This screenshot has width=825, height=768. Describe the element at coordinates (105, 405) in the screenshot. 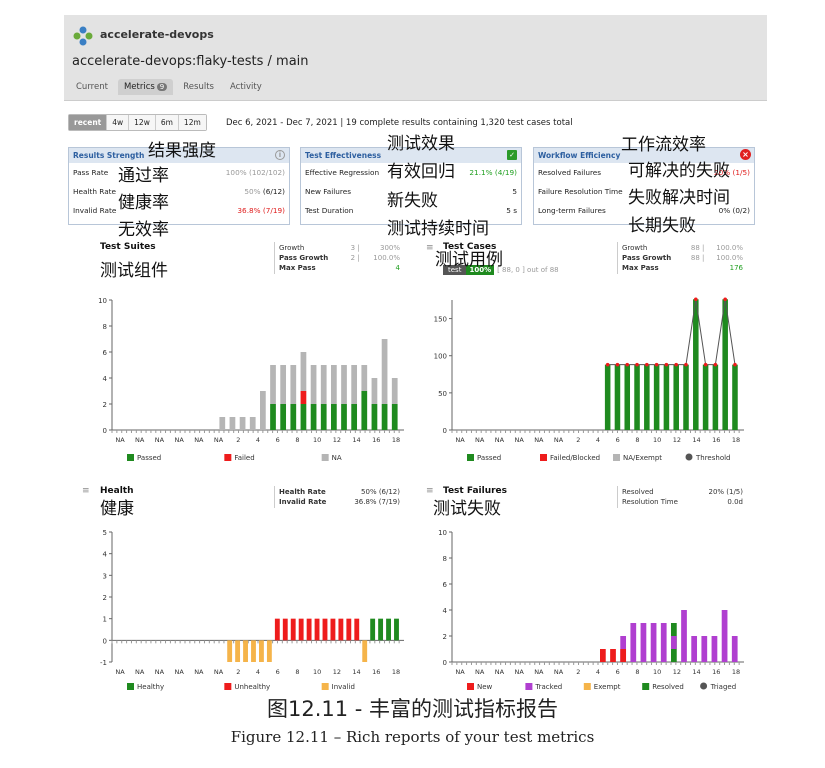

I see `y-tick-label: 2` at that location.